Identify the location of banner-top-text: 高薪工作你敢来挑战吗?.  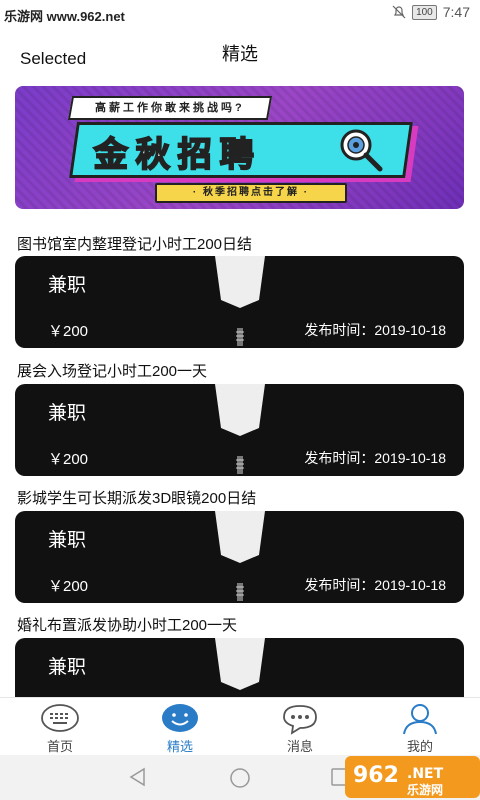
(170, 108).